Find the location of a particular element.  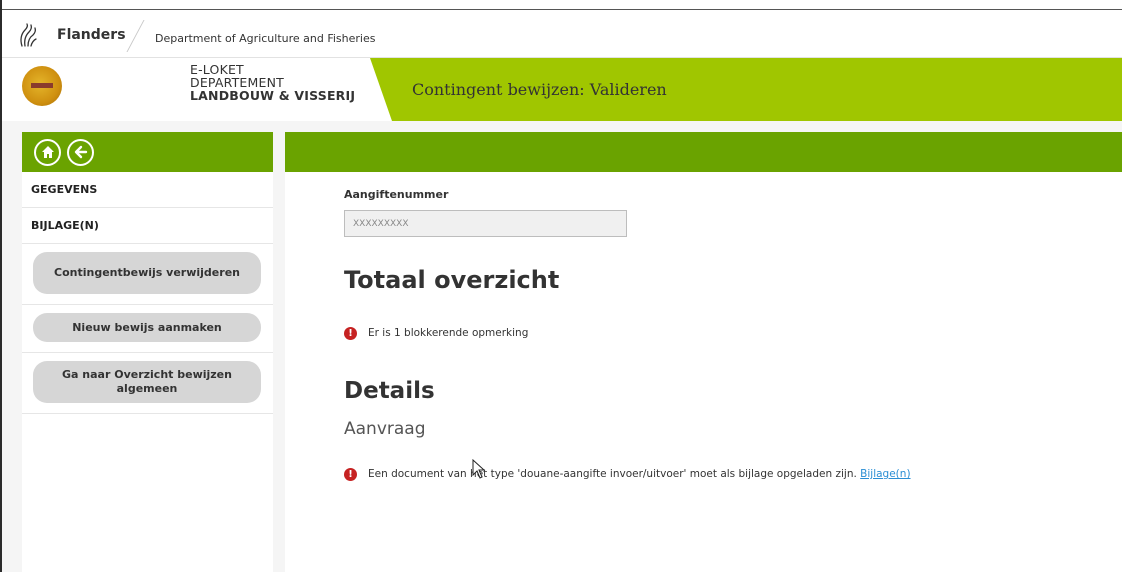

department-label: Department of Agriculture and Fisheries is located at coordinates (265, 38).